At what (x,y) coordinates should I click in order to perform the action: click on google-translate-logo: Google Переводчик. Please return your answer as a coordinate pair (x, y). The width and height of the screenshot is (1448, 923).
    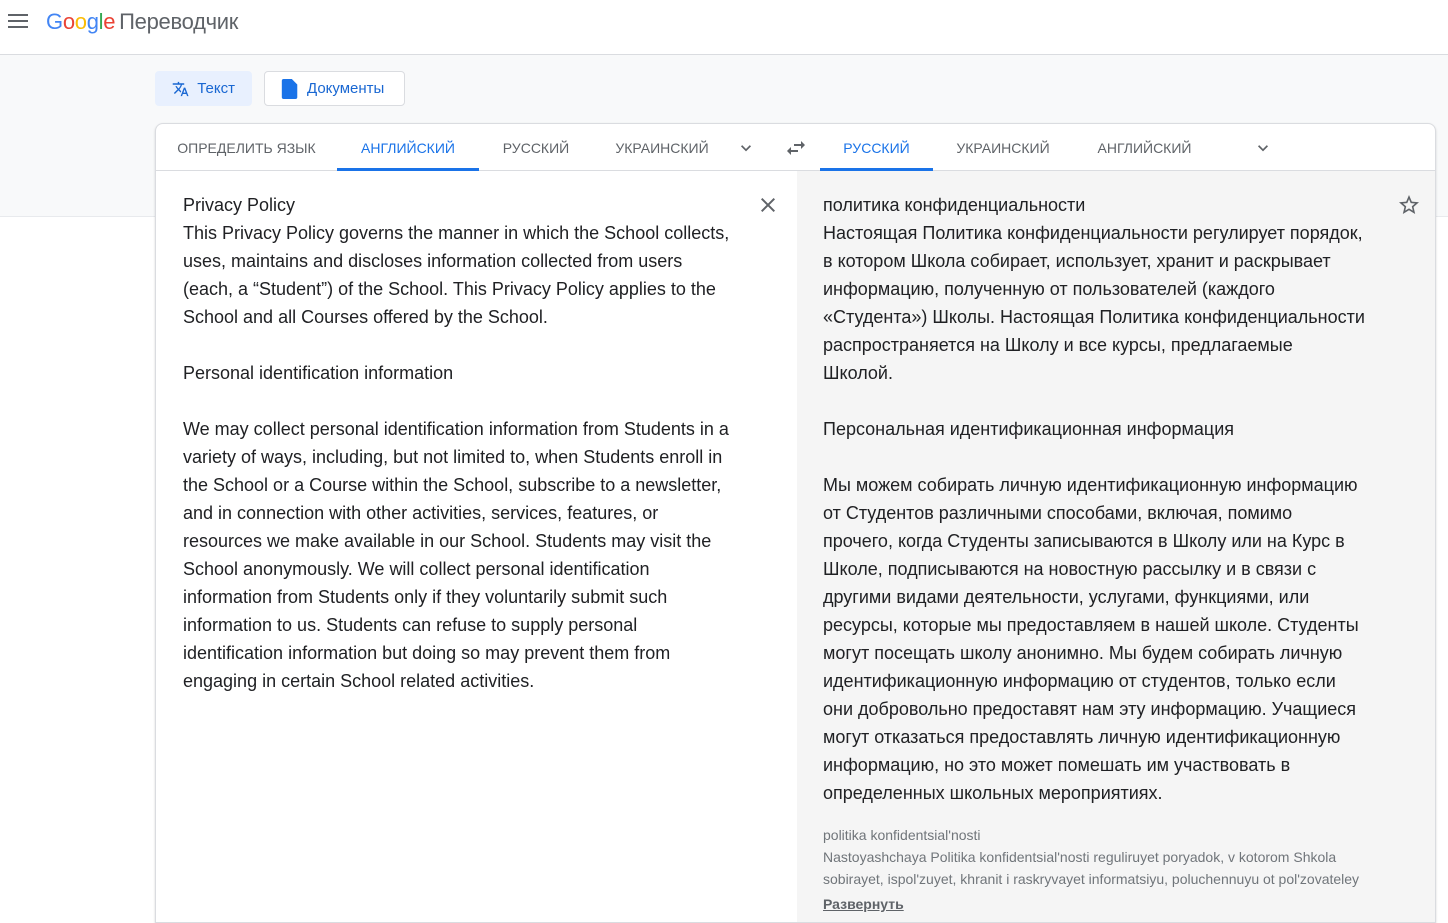
    Looking at the image, I should click on (142, 22).